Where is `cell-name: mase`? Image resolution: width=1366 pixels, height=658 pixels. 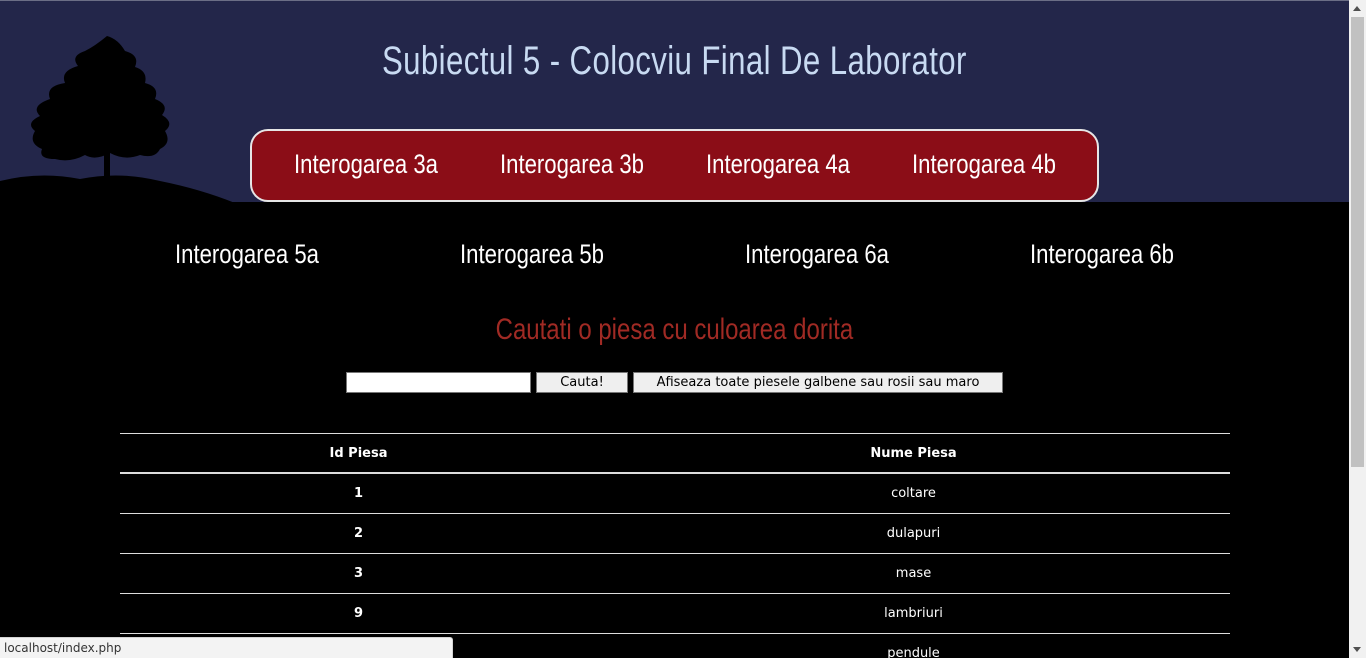 cell-name: mase is located at coordinates (913, 573).